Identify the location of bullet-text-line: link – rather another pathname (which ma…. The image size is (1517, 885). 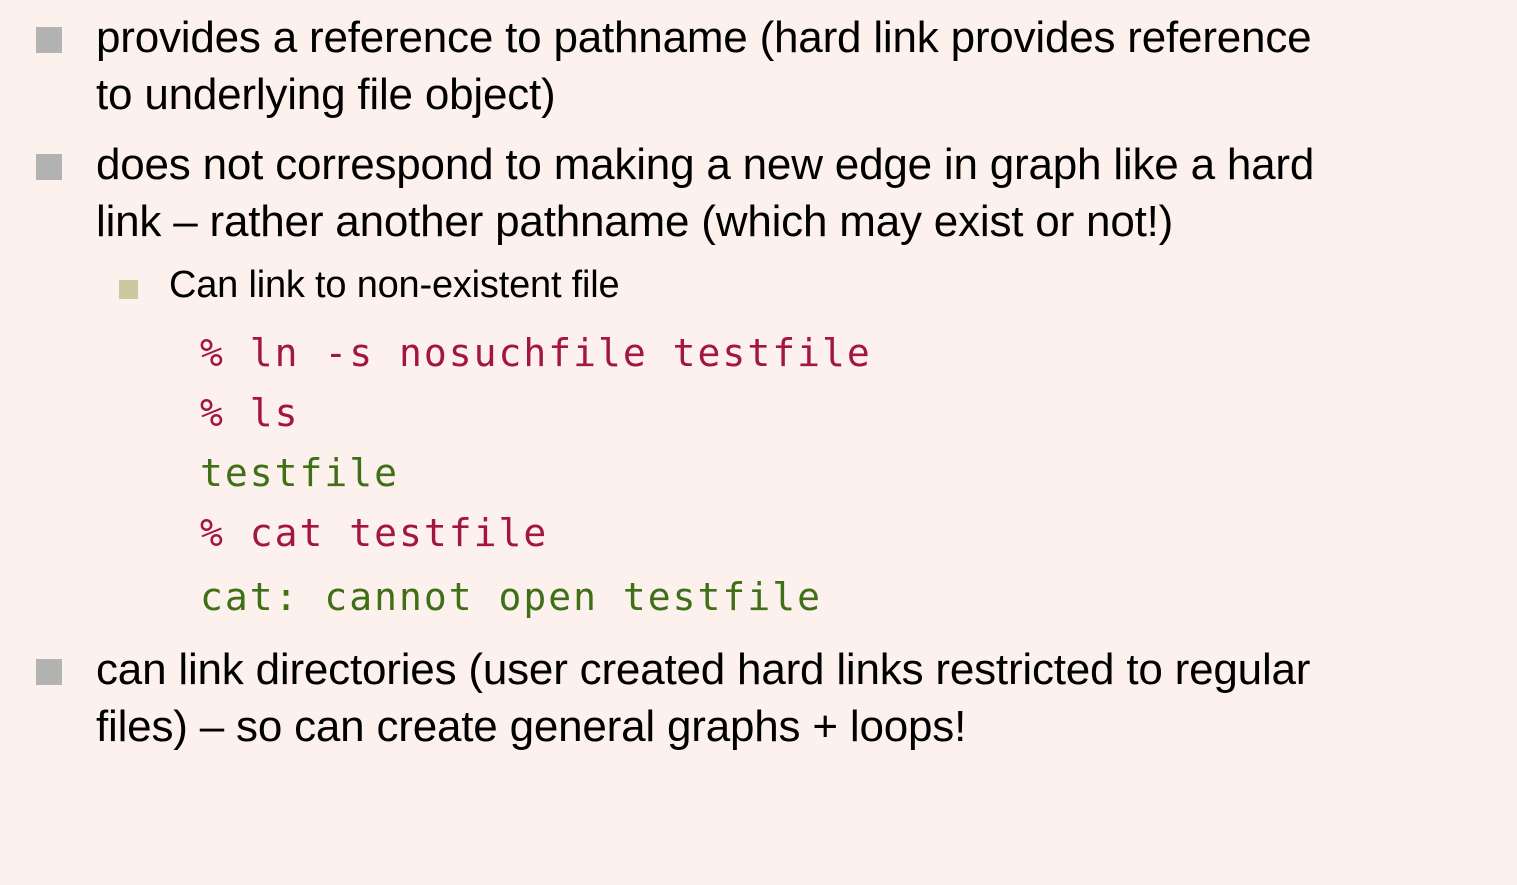
(635, 221).